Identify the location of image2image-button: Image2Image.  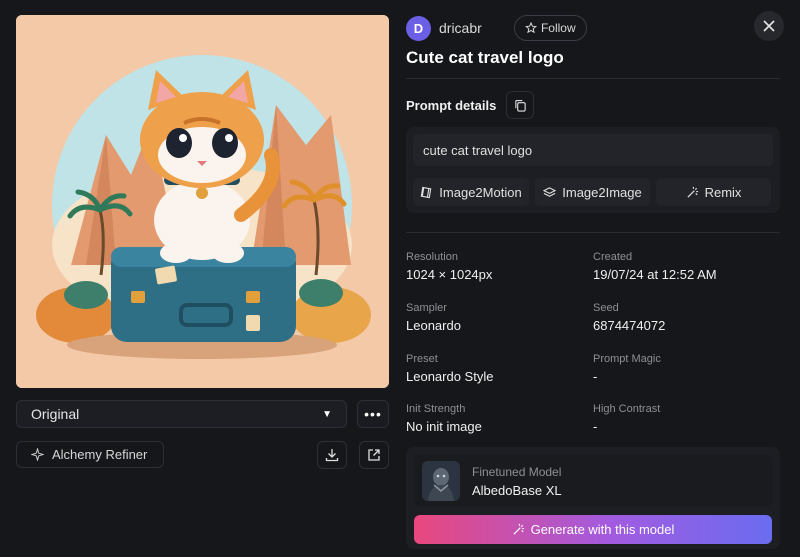
(592, 192).